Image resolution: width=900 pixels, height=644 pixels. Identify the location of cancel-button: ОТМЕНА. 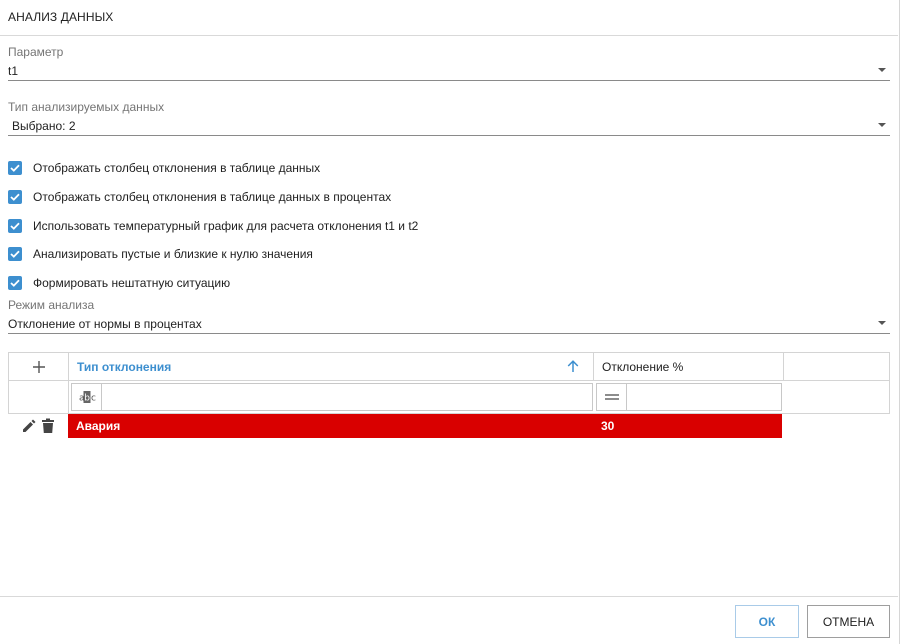
(848, 621).